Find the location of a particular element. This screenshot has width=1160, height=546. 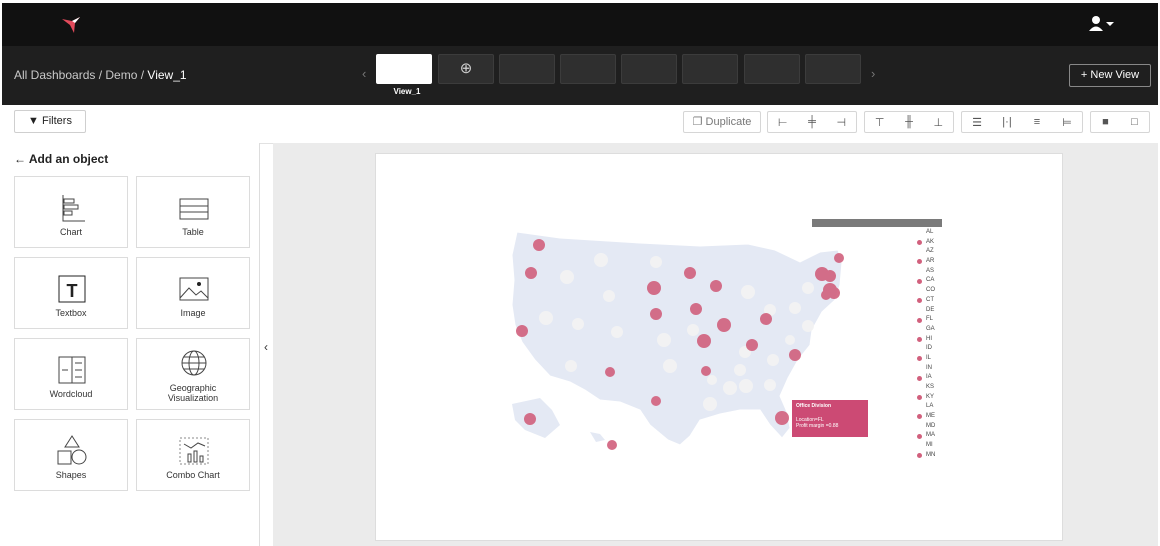

top-bar is located at coordinates (580, 24).